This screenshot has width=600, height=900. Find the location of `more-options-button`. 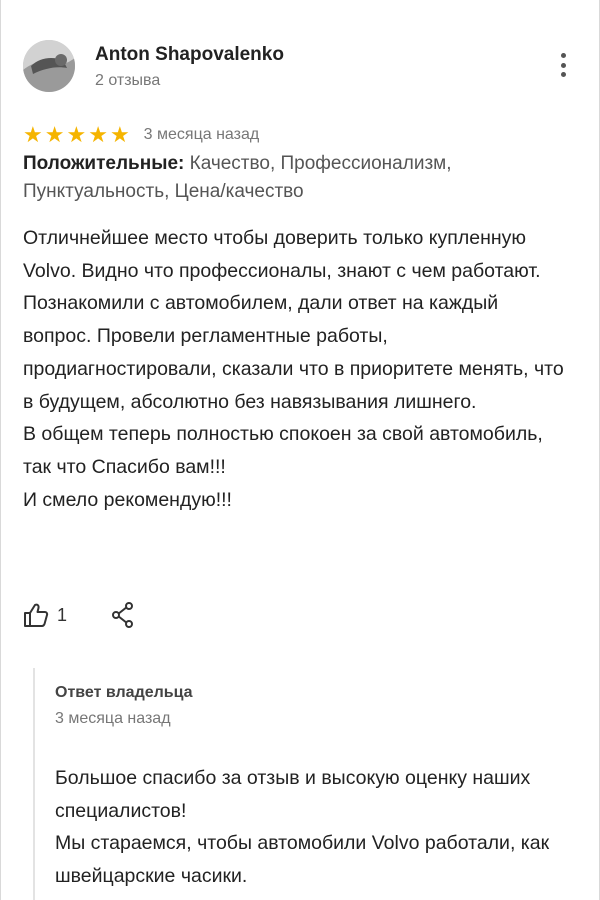

more-options-button is located at coordinates (563, 65).